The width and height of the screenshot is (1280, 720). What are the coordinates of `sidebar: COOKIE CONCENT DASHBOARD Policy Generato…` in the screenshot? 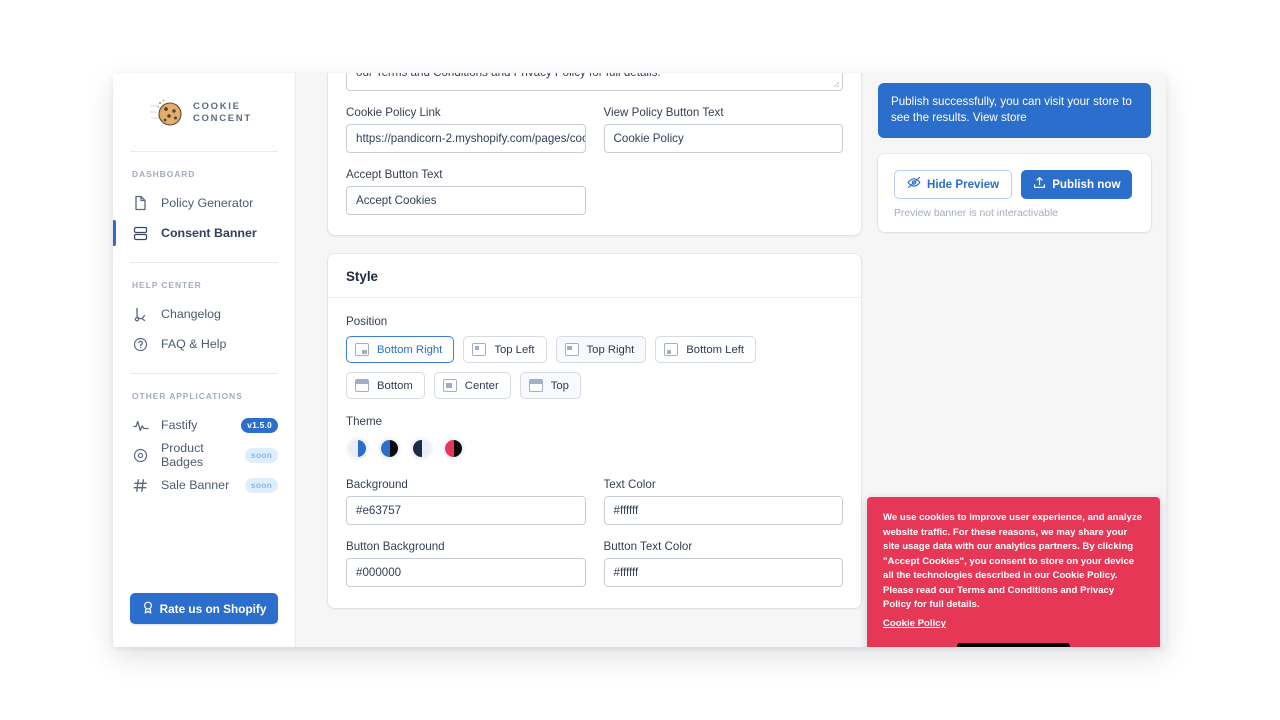 It's located at (204, 360).